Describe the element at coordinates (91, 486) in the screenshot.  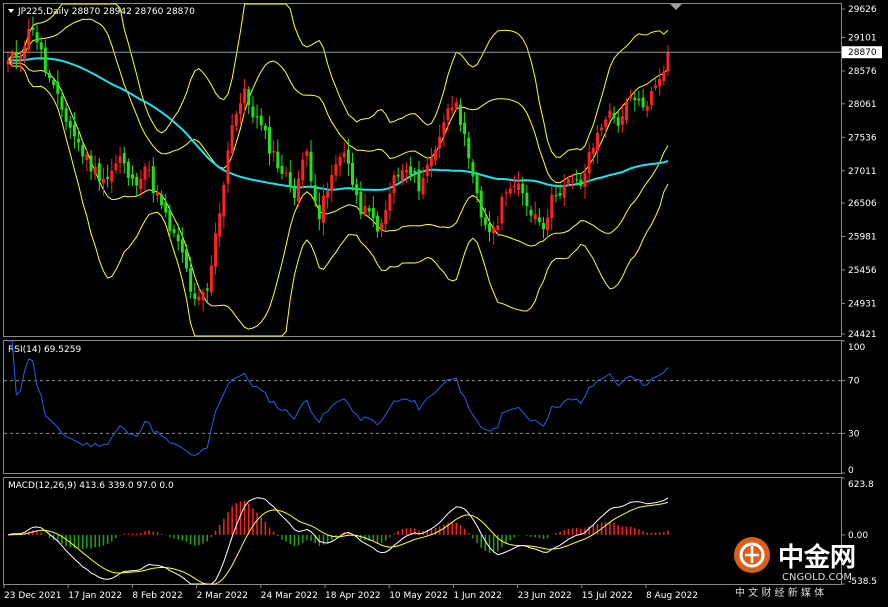
I see `macd-header: MACD(12,26,9) 413.6 339.0 97.0 0.0` at that location.